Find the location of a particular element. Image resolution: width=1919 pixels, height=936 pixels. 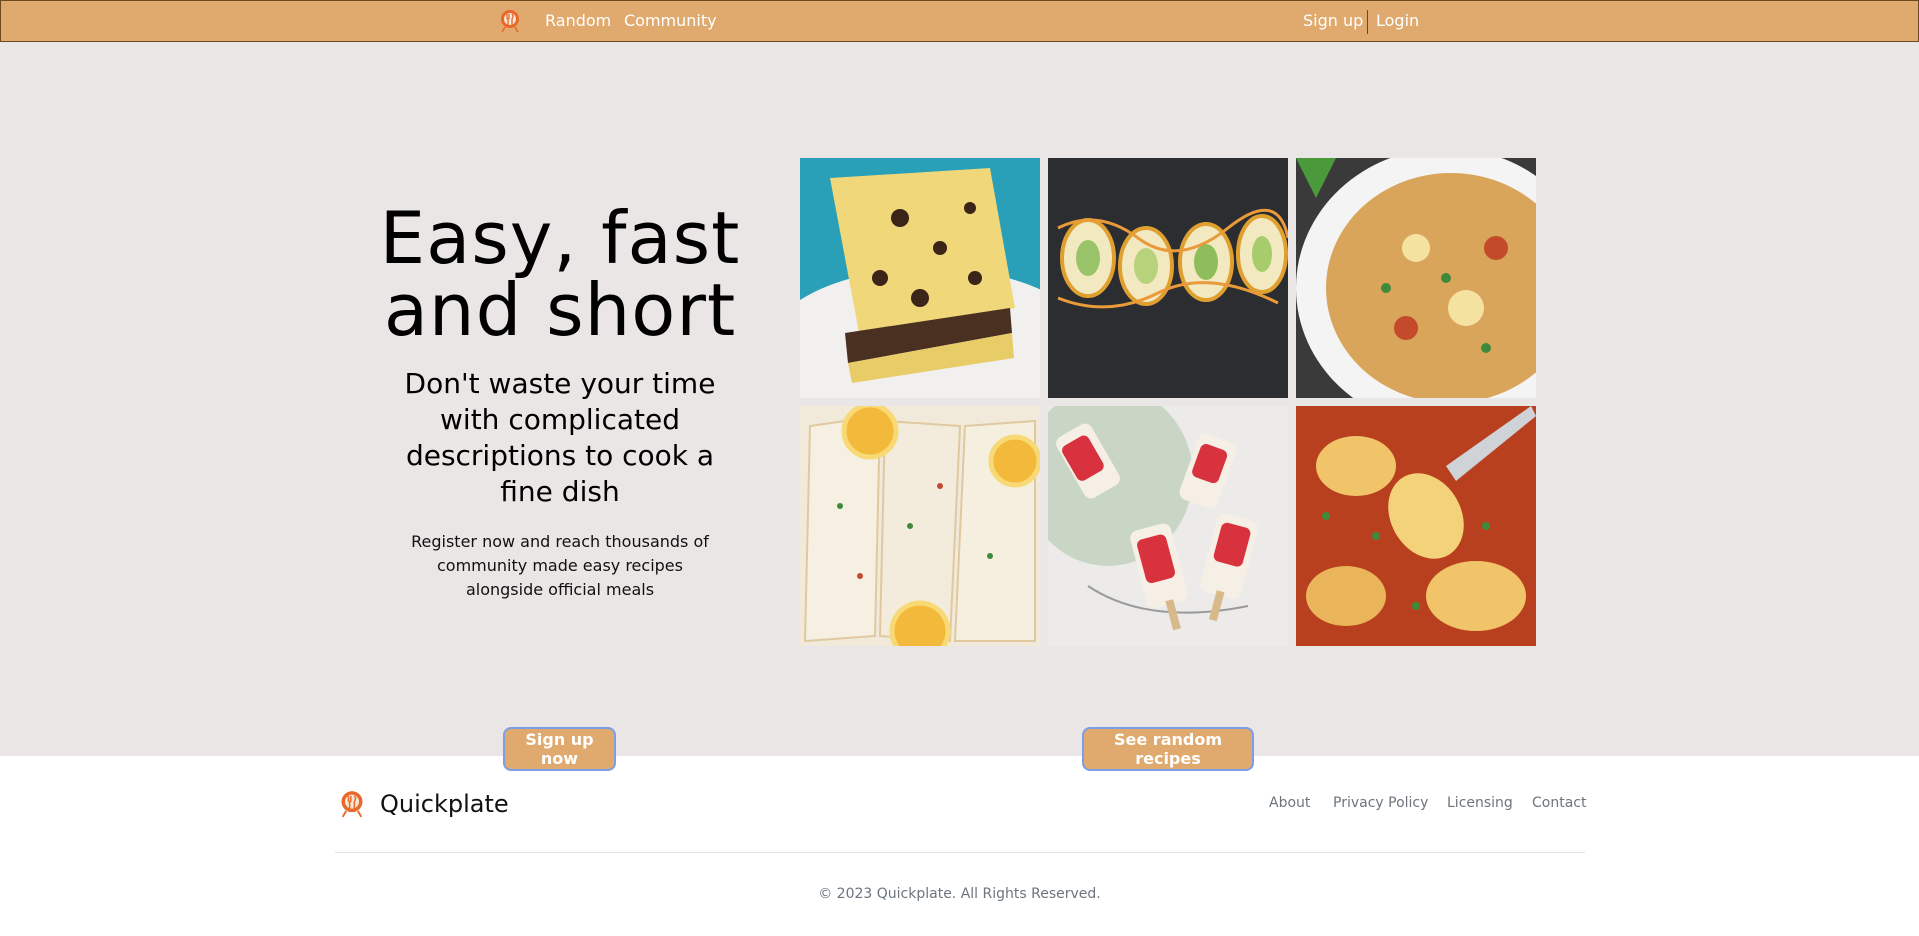

top-navbar: Random Community Sign up Login is located at coordinates (959, 21).